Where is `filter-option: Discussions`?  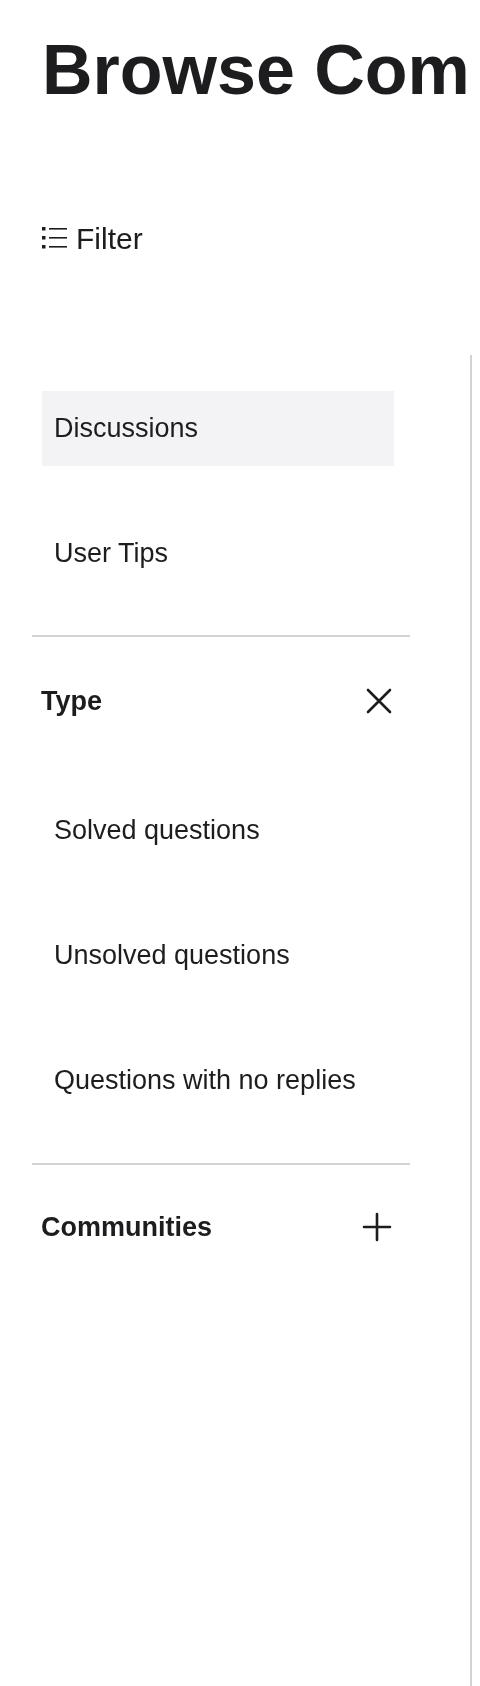
filter-option: Discussions is located at coordinates (218, 428).